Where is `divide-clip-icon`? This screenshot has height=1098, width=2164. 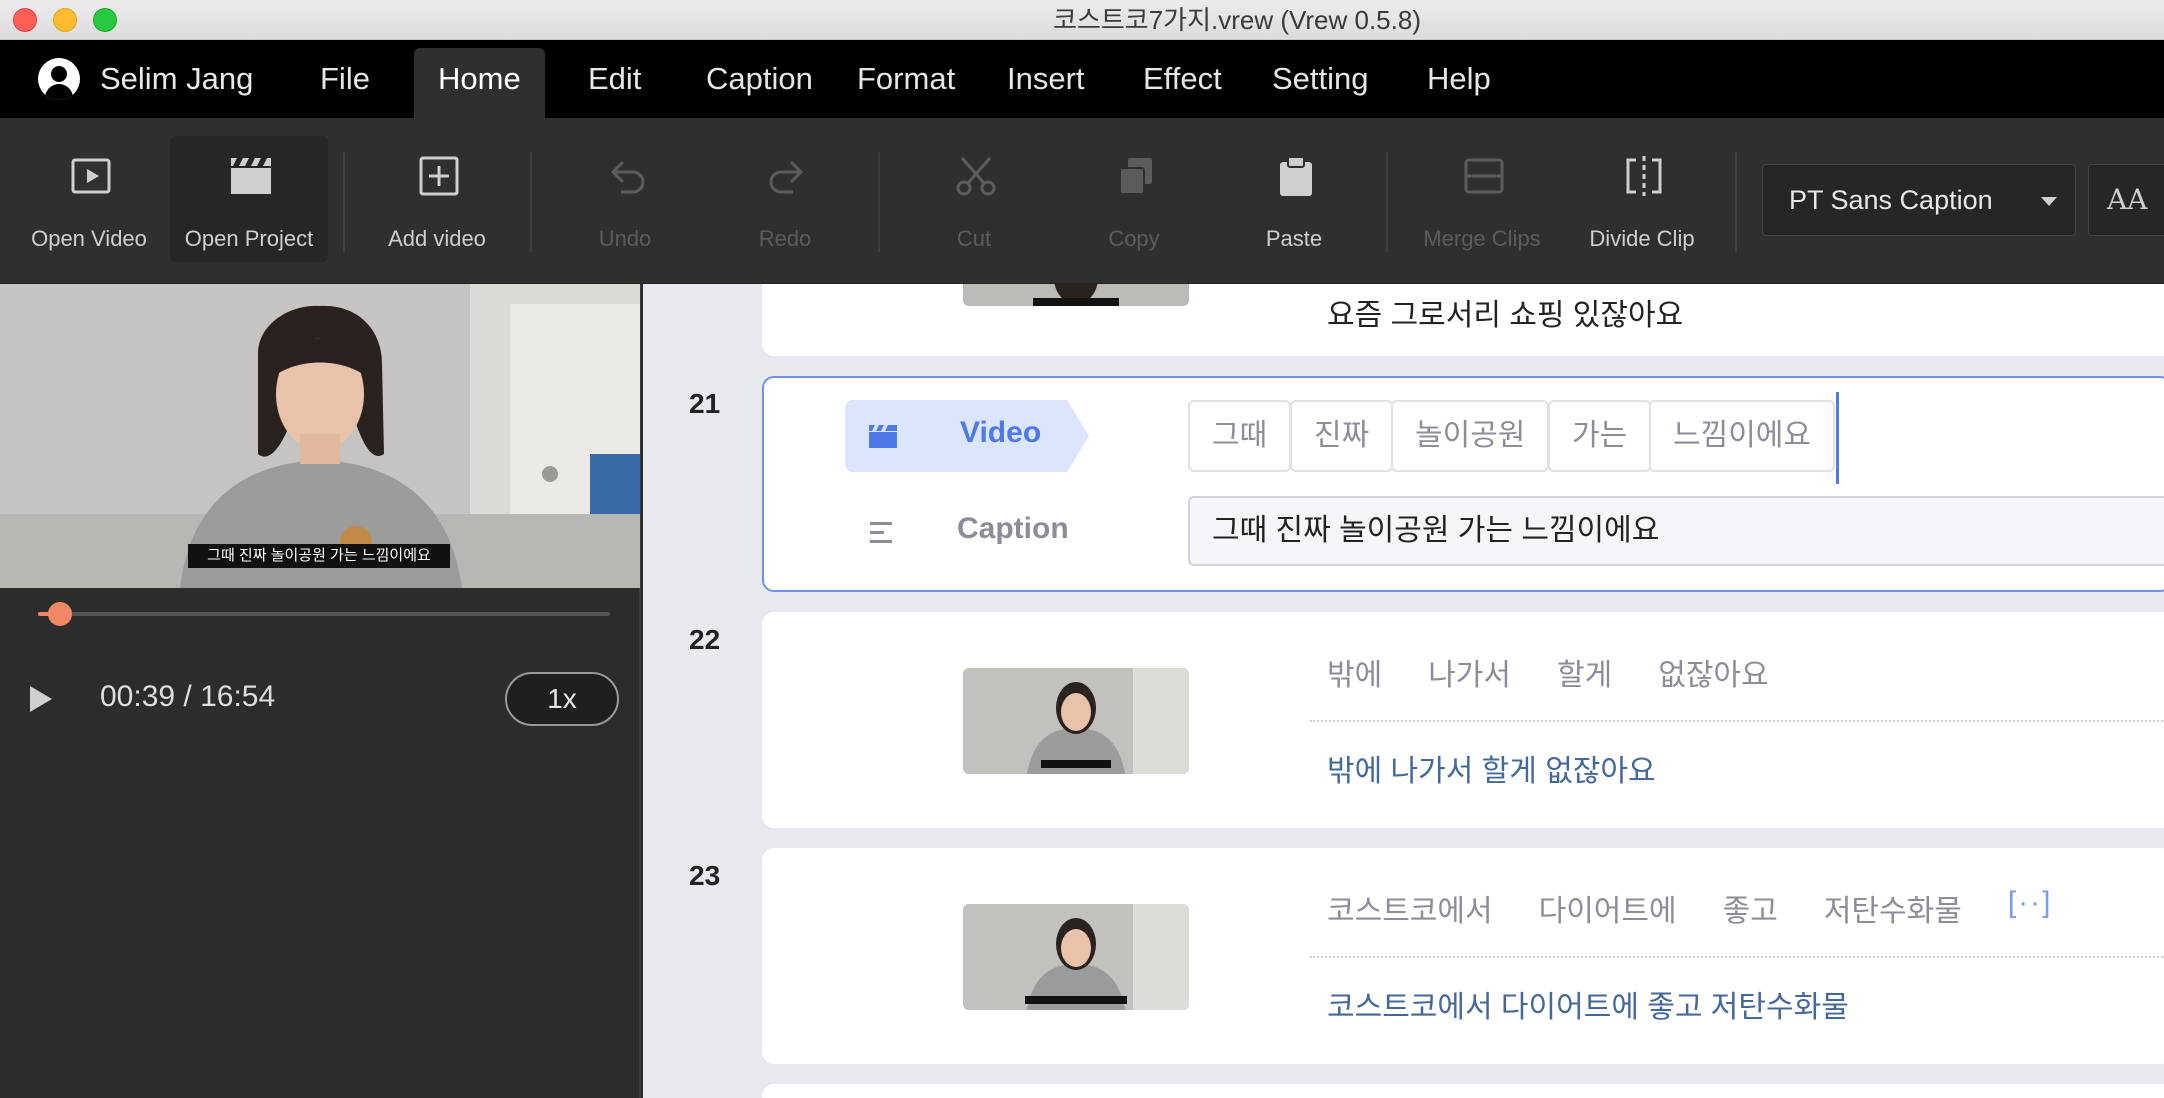
divide-clip-icon is located at coordinates (1644, 176).